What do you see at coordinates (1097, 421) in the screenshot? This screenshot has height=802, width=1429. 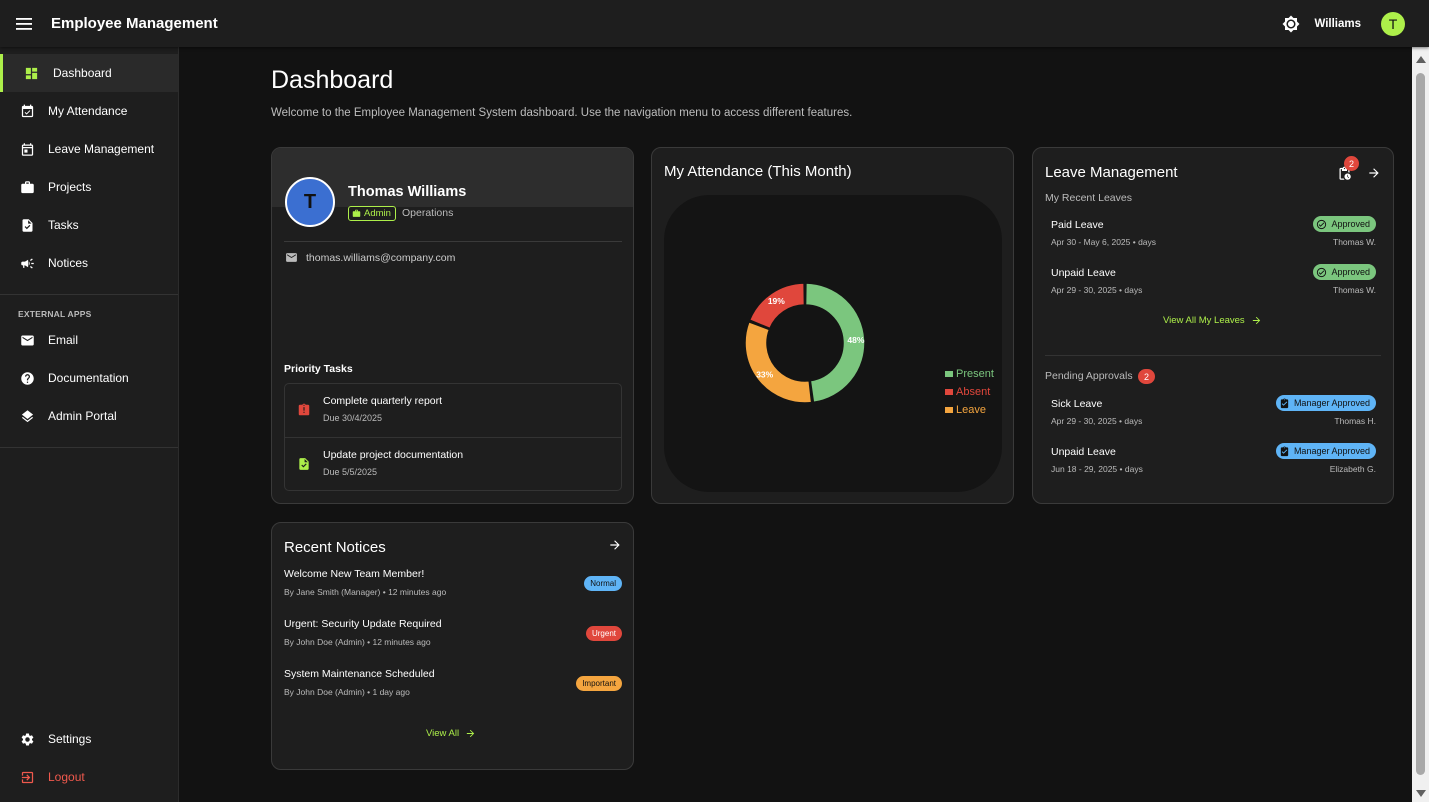 I see `leave-dates: Apr 29 - 30, 2025 • days` at bounding box center [1097, 421].